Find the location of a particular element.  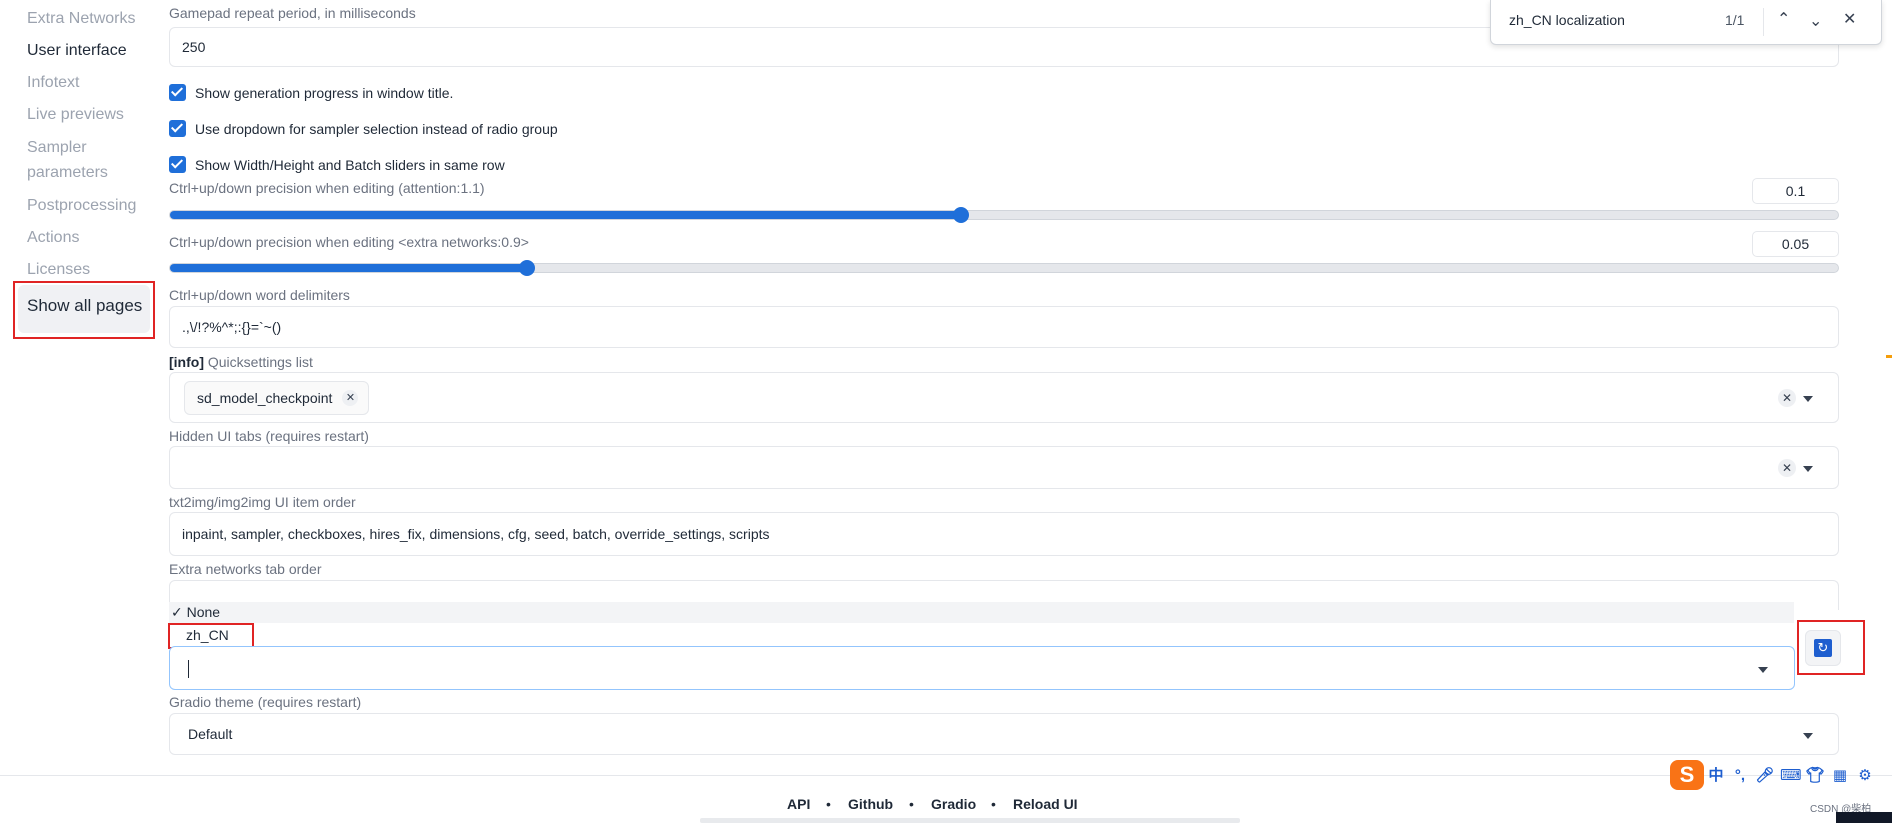

text-cursor is located at coordinates (188, 669).